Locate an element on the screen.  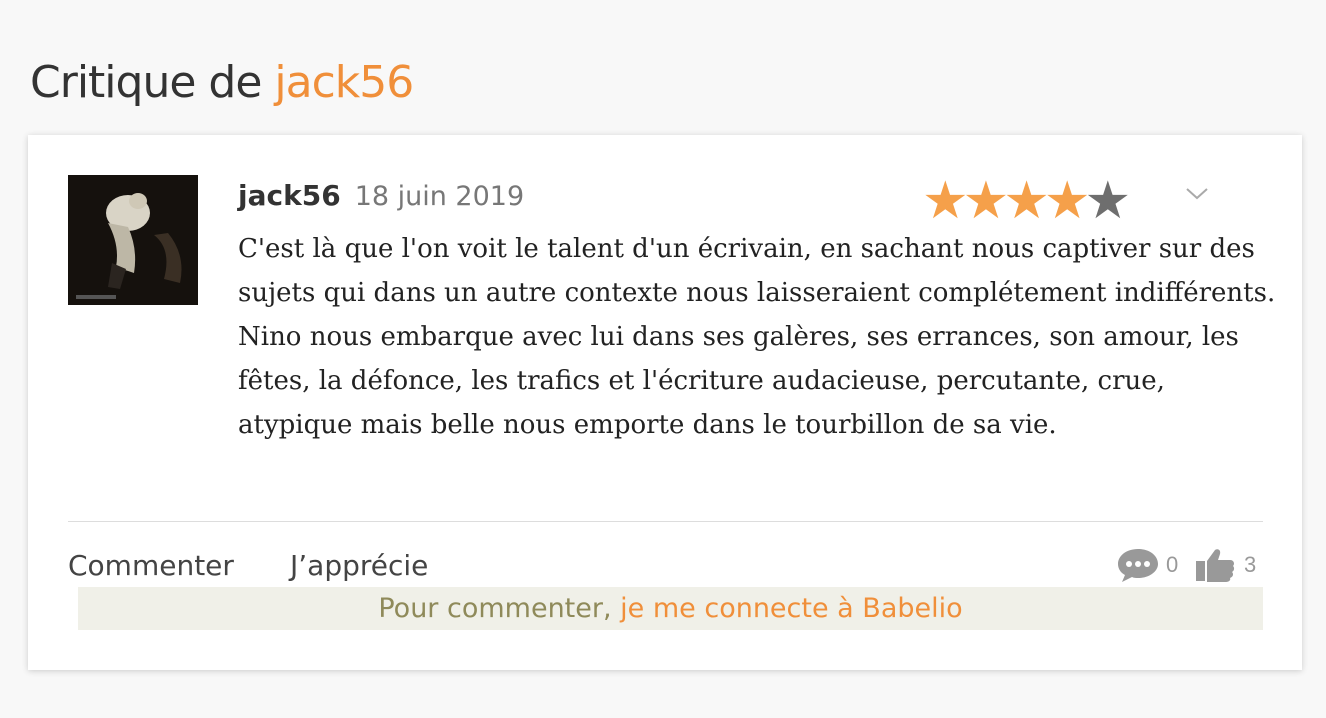
like-counter: 3 is located at coordinates (1225, 565).